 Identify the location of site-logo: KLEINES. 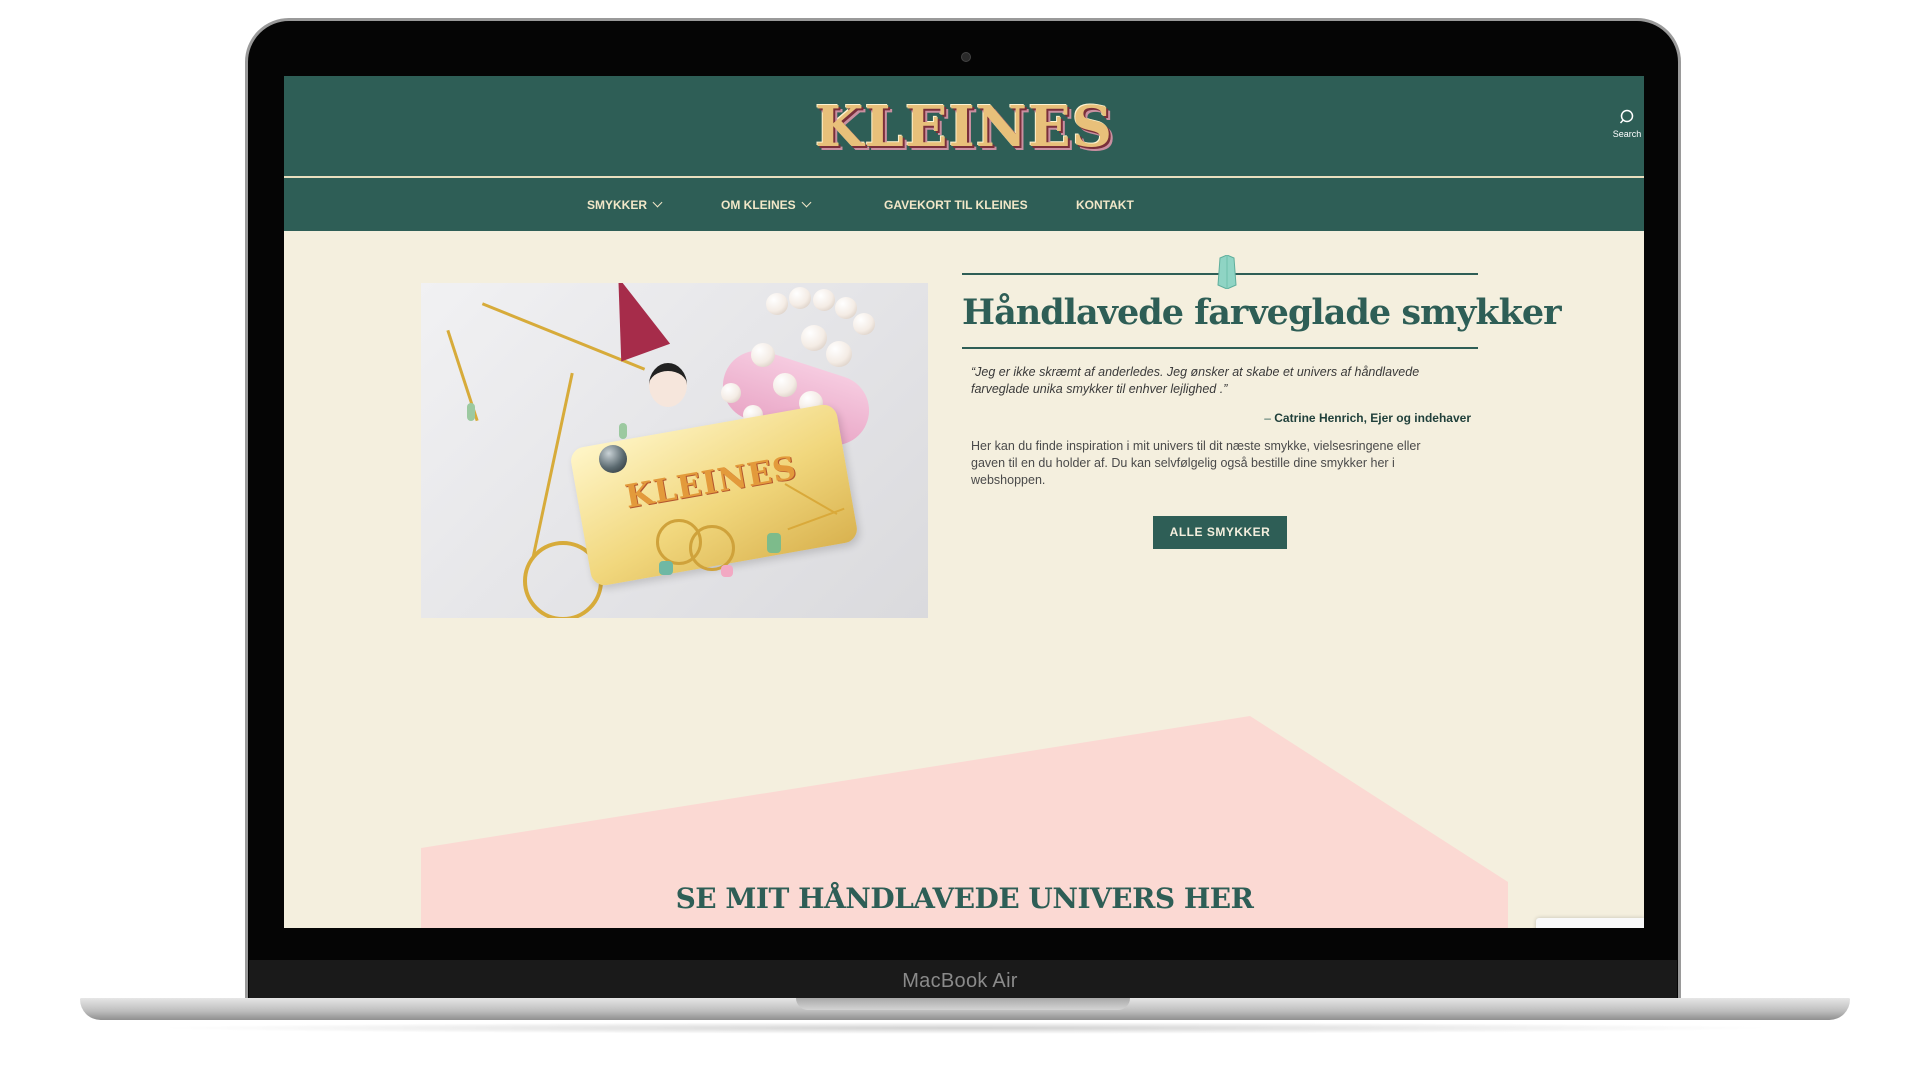
(964, 127).